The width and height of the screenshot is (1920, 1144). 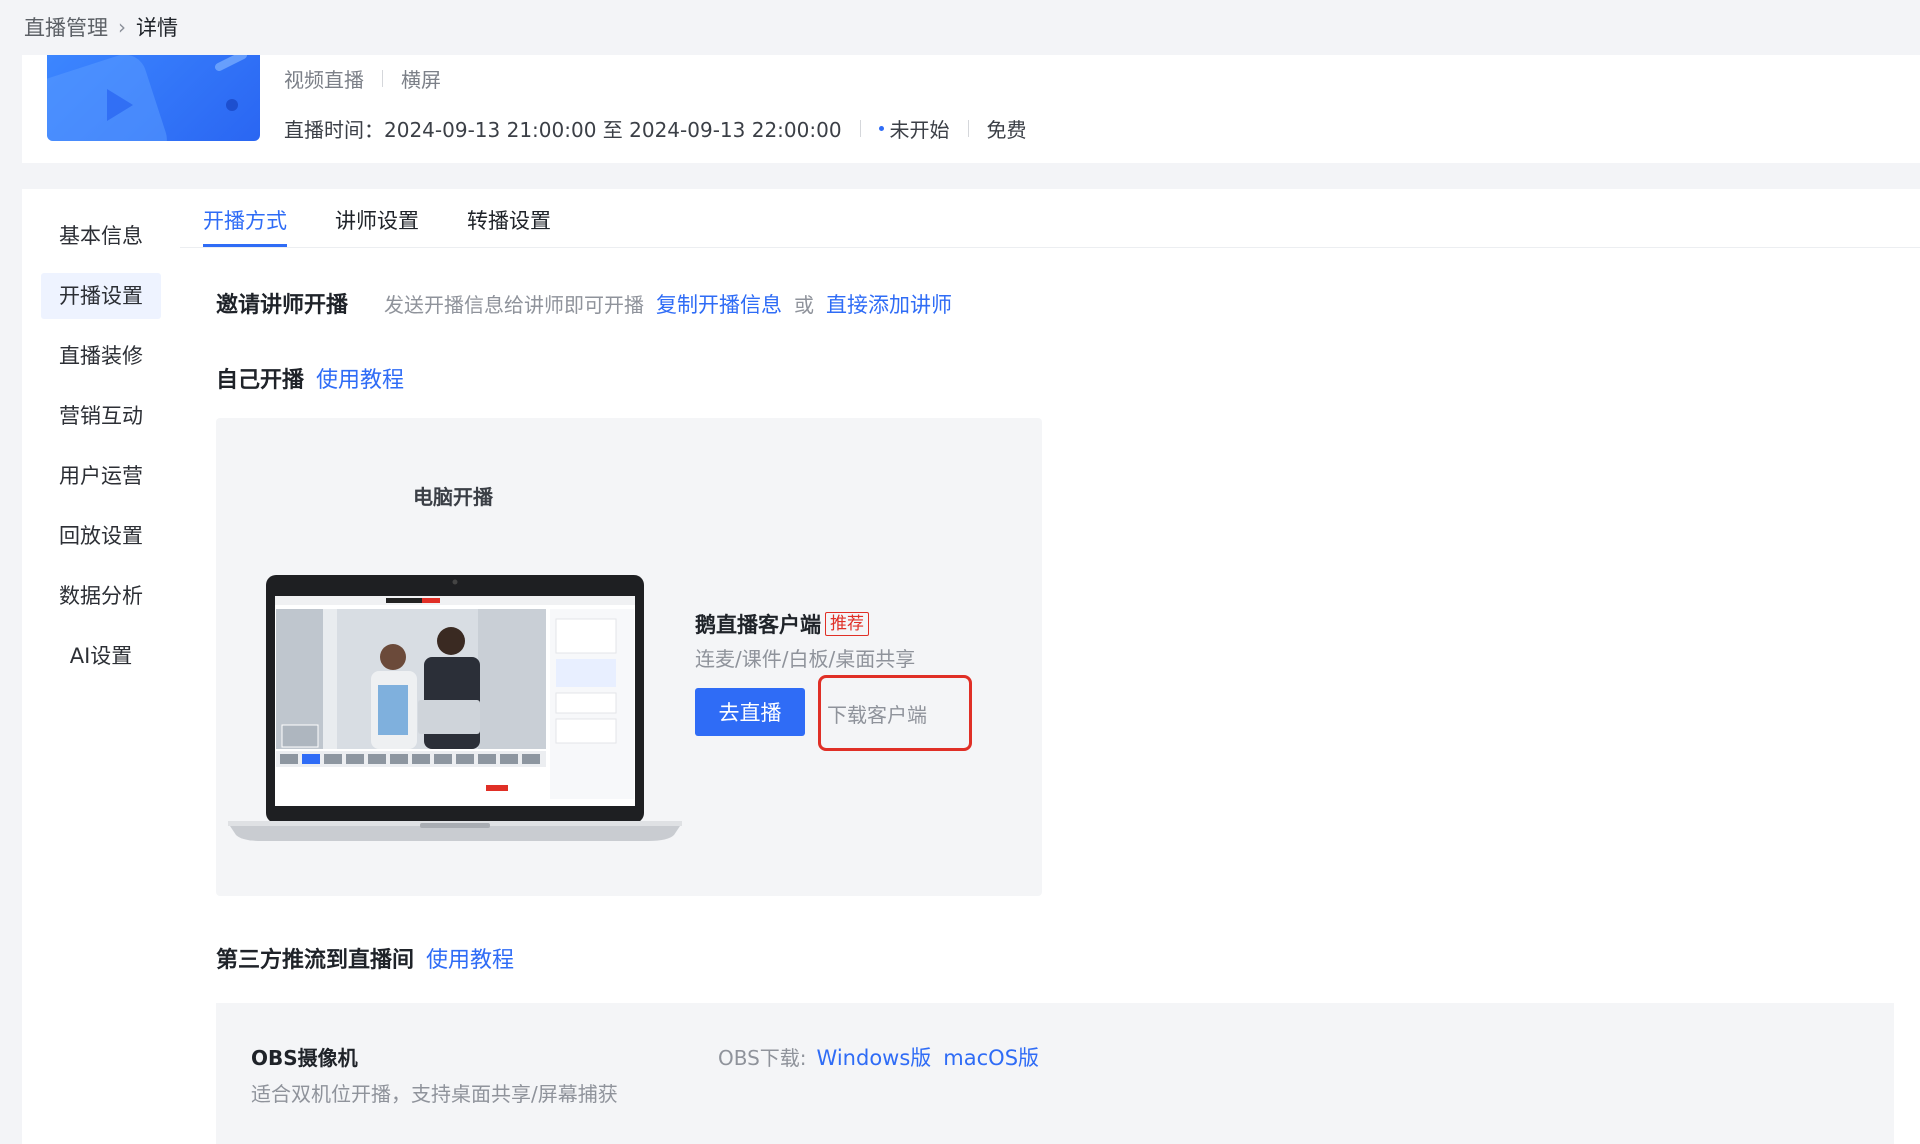 I want to click on third-party-row: 第三方推流到直播间 使用教程, so click(x=365, y=958).